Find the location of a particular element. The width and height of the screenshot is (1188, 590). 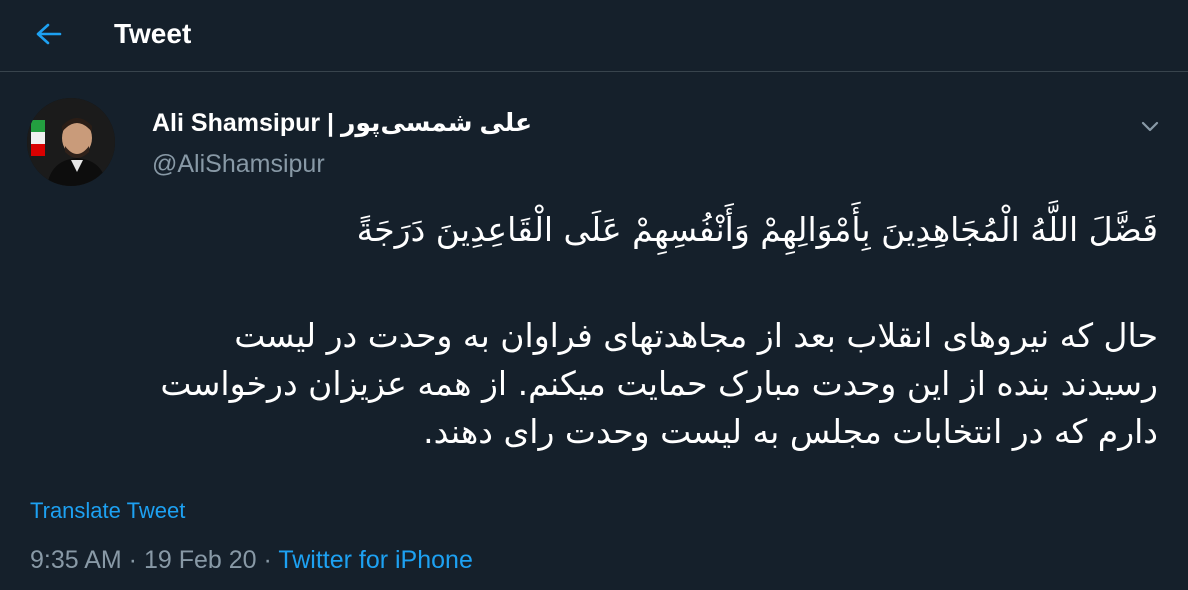

avatar-photo is located at coordinates (71, 142).